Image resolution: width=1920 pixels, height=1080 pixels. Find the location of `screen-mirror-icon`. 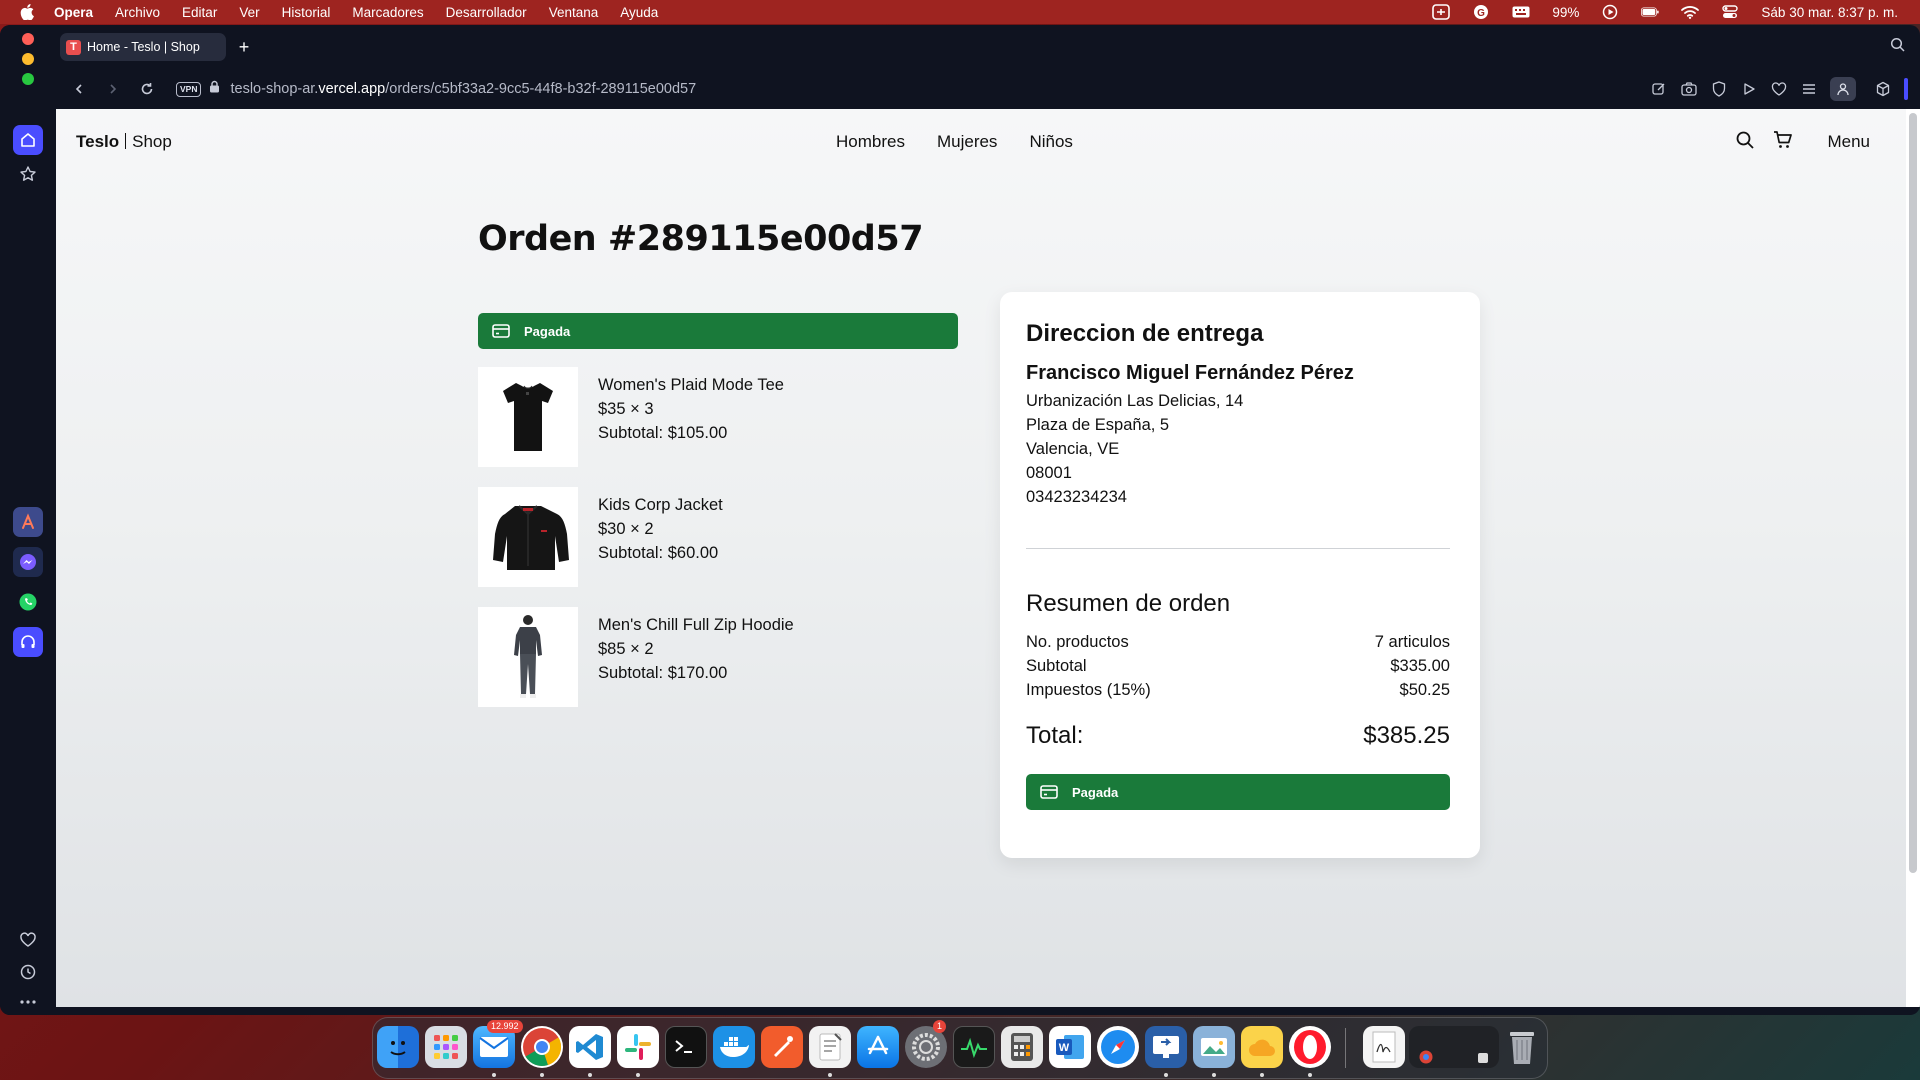

screen-mirror-icon is located at coordinates (1441, 12).